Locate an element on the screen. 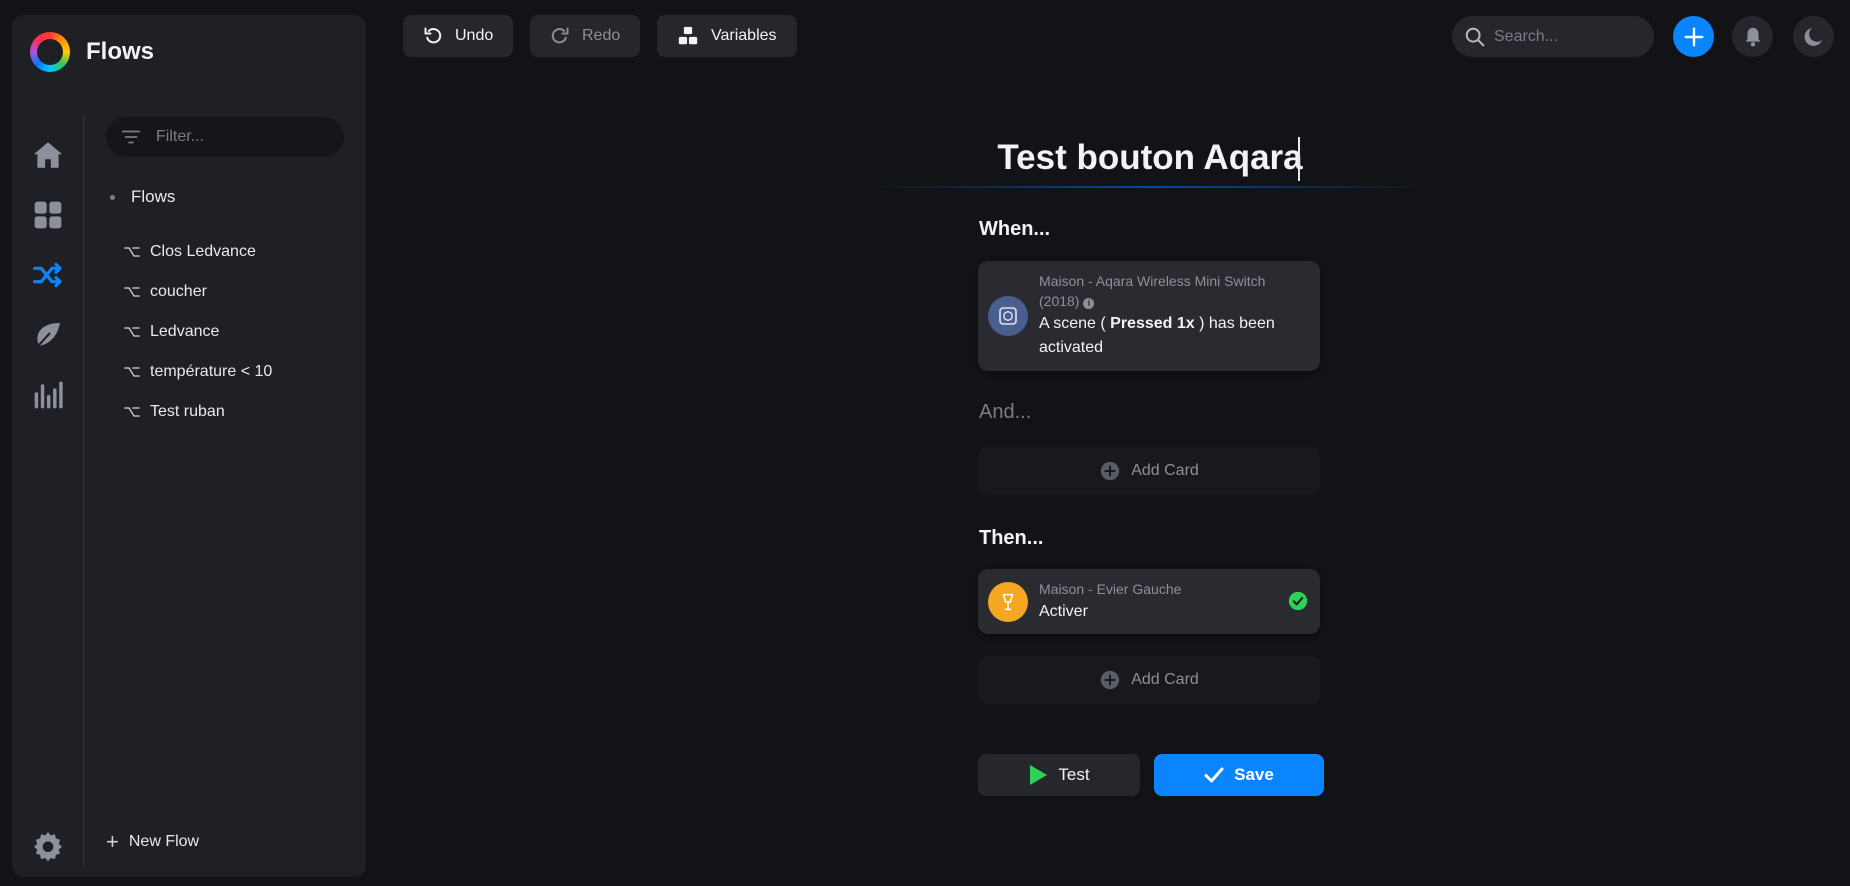  bell-icon is located at coordinates (1752, 37).